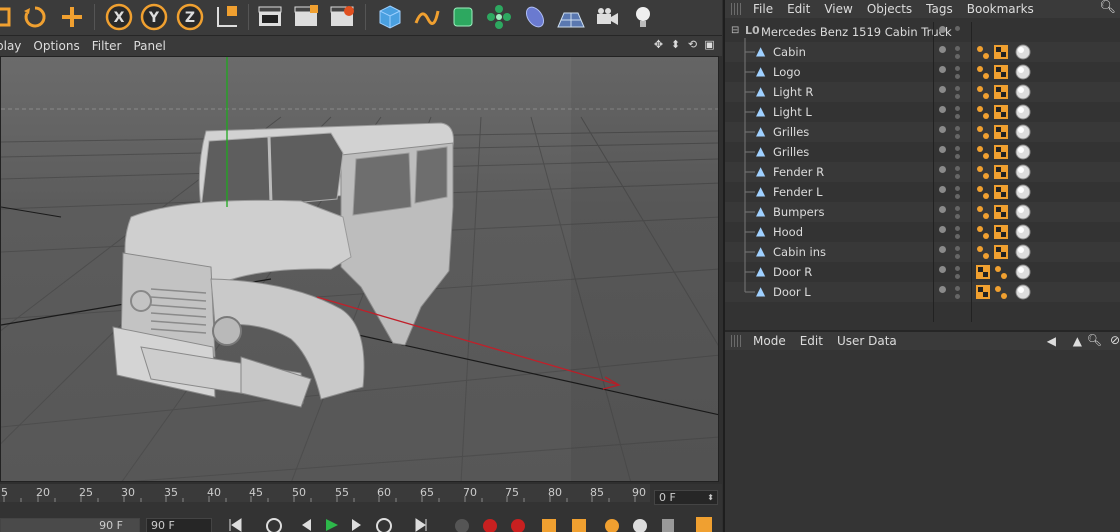 The width and height of the screenshot is (1120, 532). What do you see at coordinates (306, 525) in the screenshot?
I see `previous-frame-icon` at bounding box center [306, 525].